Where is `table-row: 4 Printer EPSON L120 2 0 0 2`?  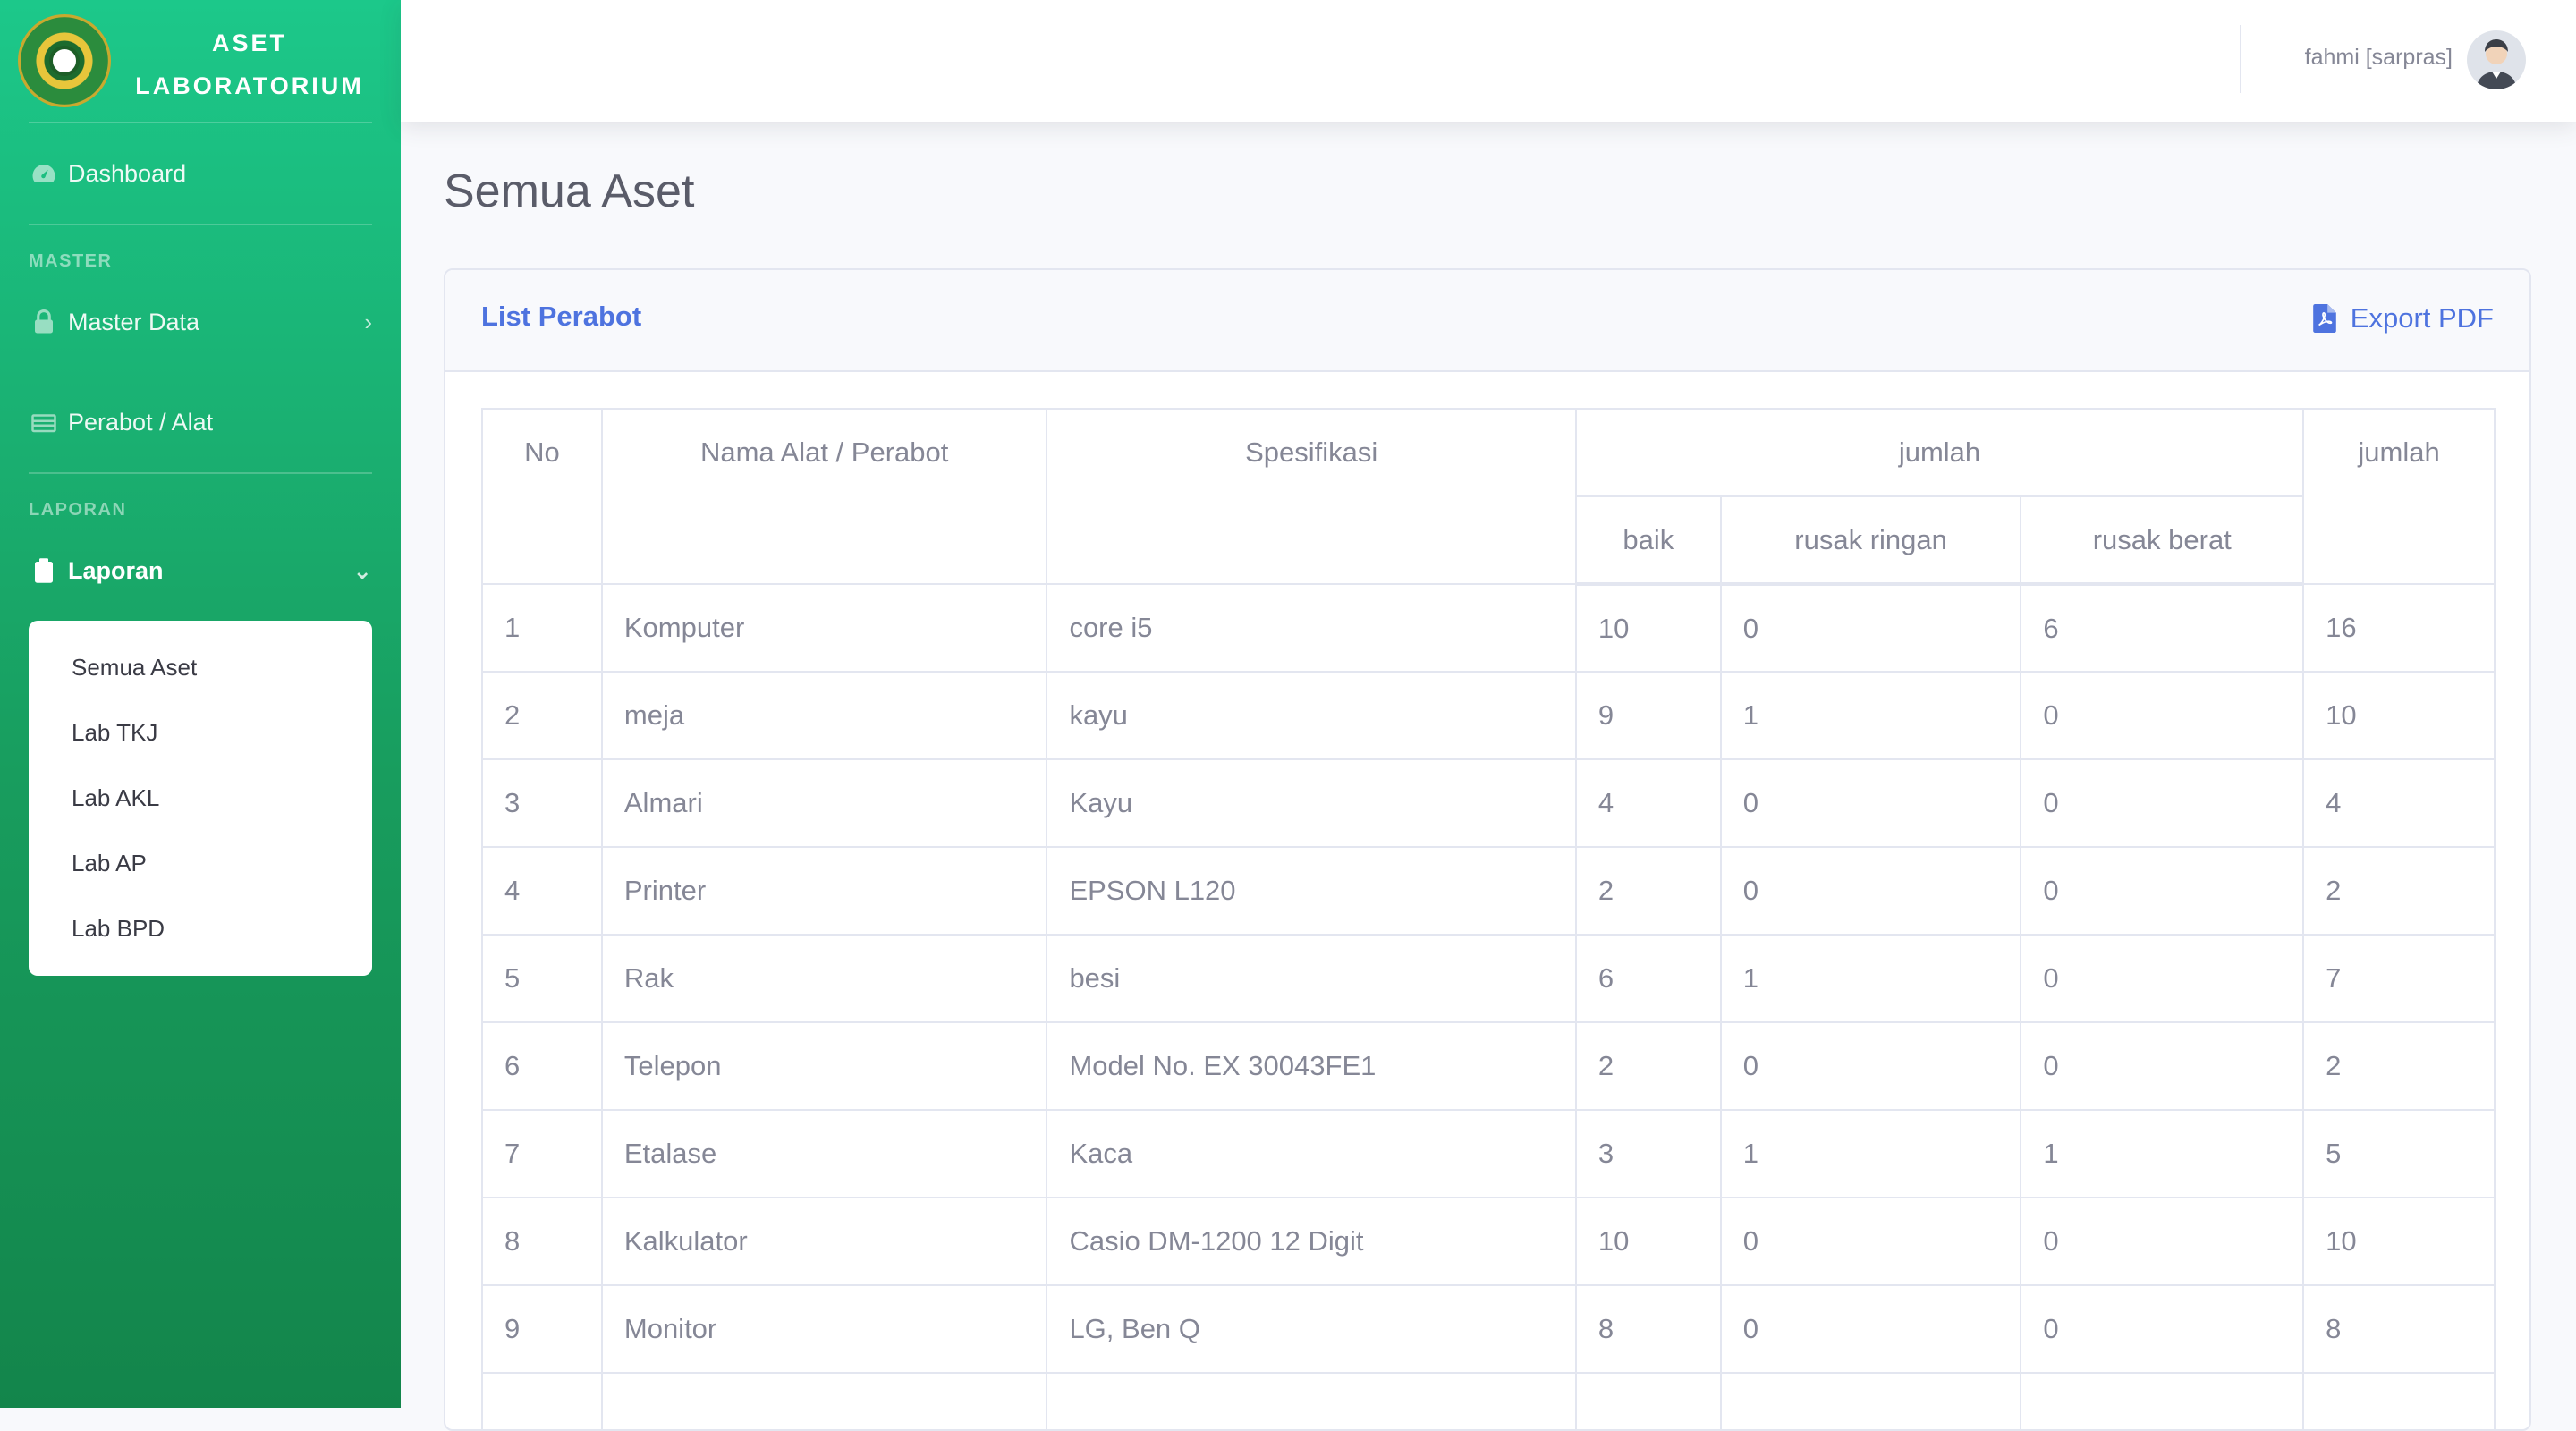
table-row: 4 Printer EPSON L120 2 0 0 2 is located at coordinates (1488, 891).